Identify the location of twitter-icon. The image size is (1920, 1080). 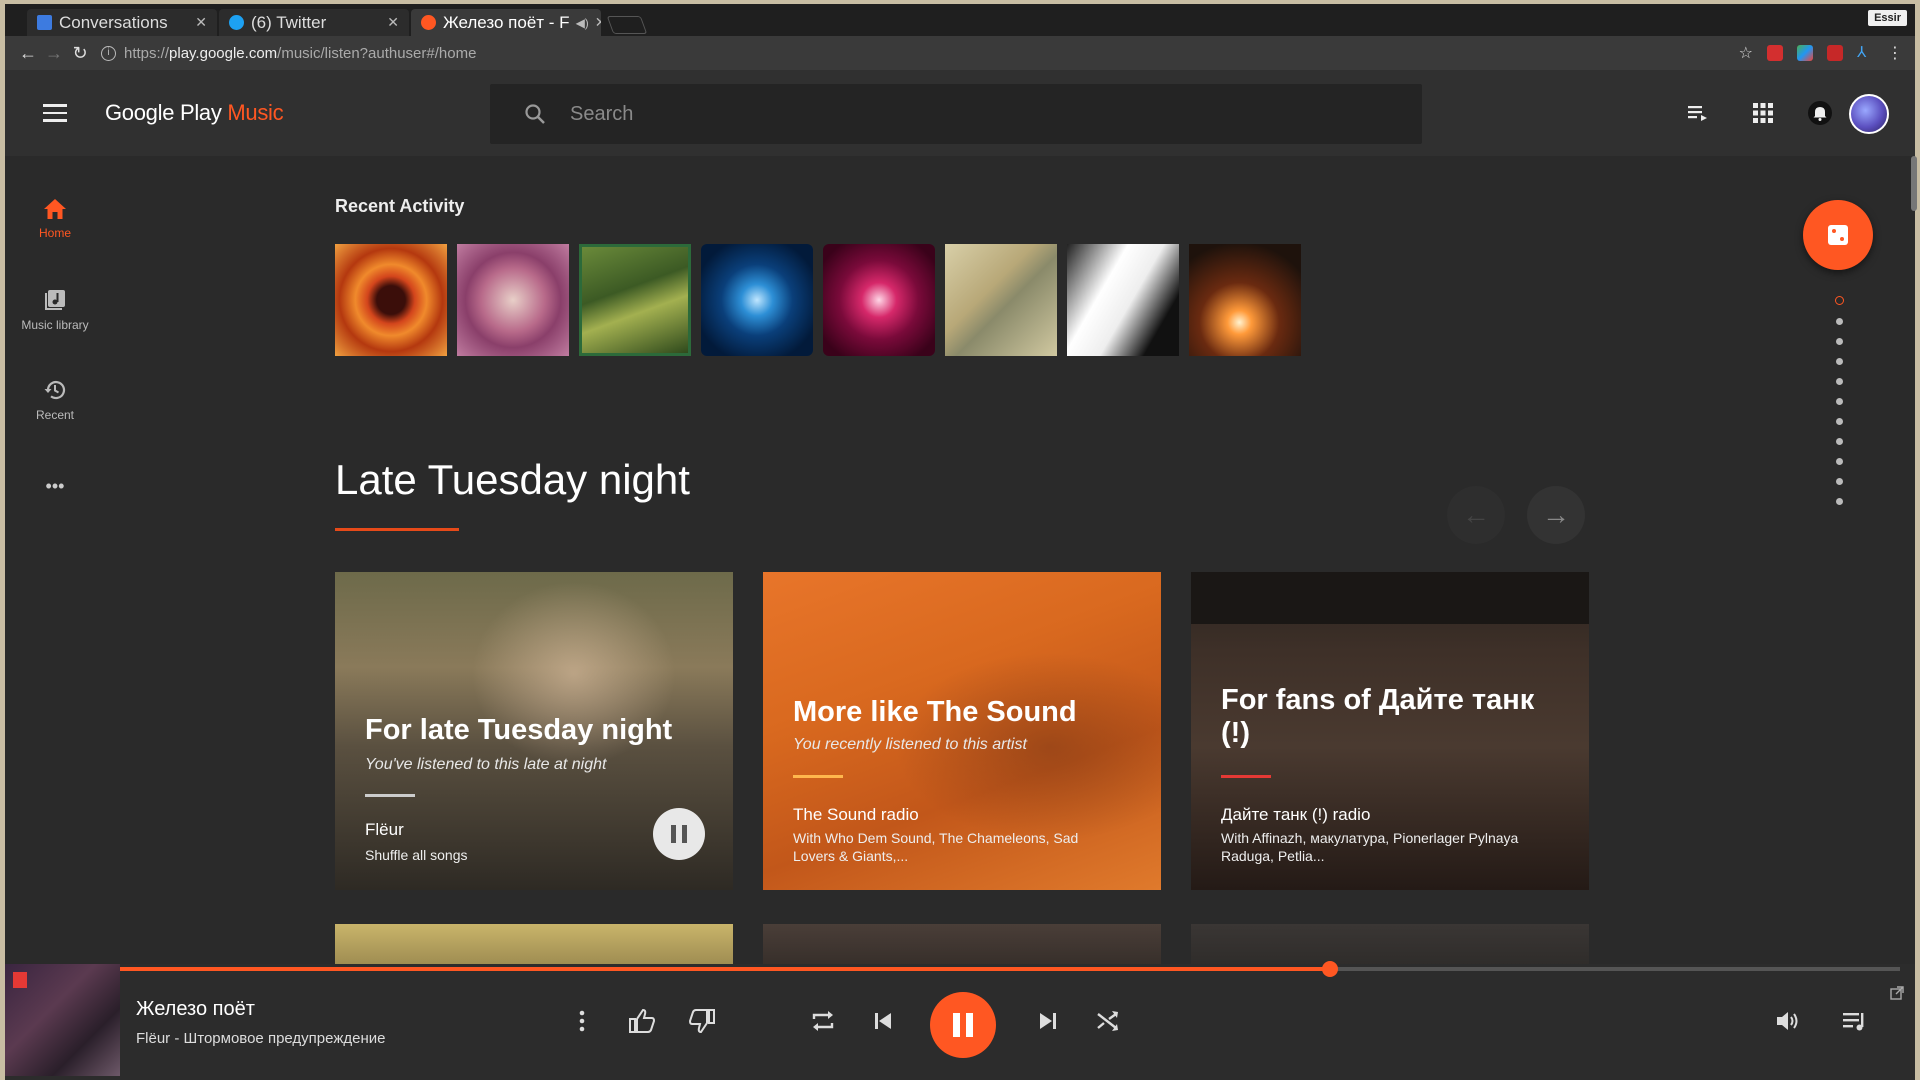
(236, 22).